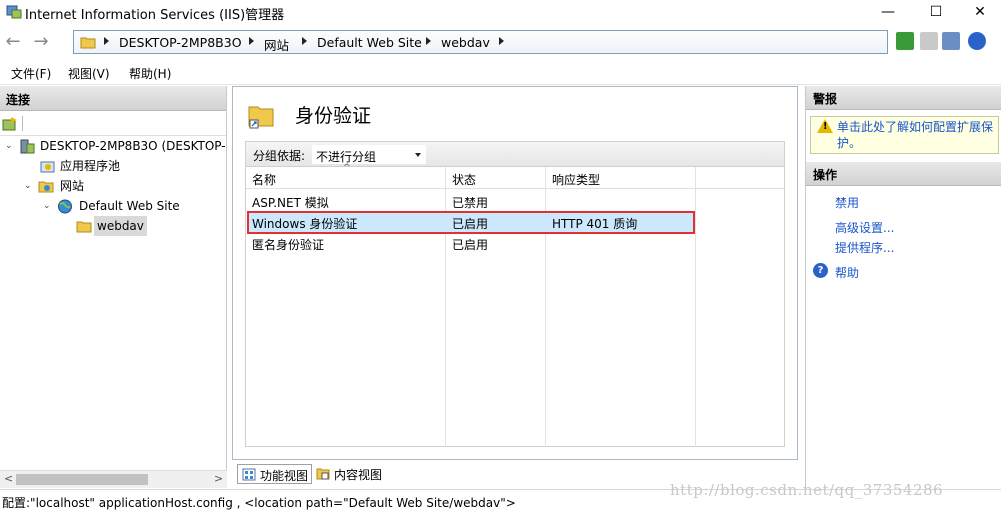 This screenshot has width=1001, height=511. I want to click on stop-icon, so click(929, 41).